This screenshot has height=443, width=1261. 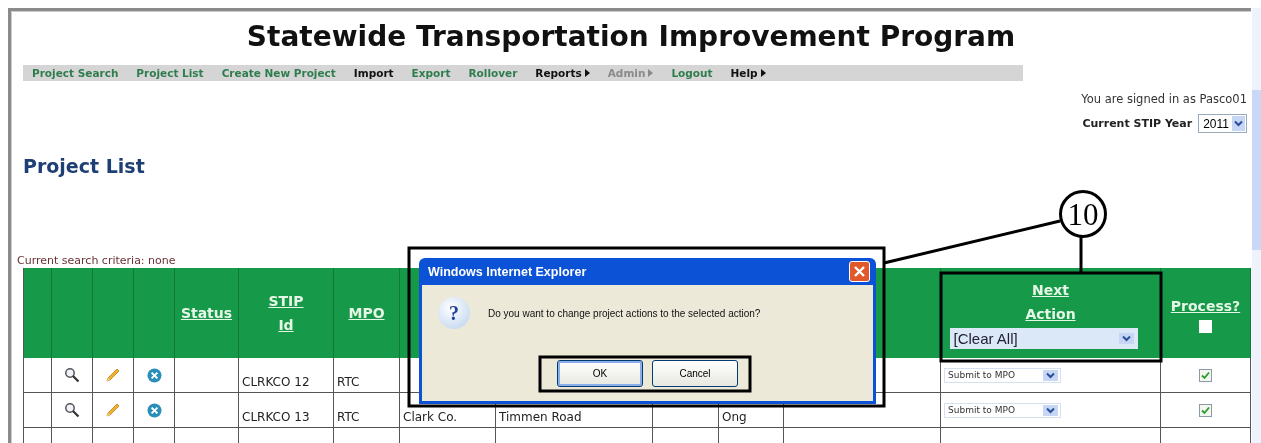 What do you see at coordinates (454, 313) in the screenshot?
I see `question-icon: ?` at bounding box center [454, 313].